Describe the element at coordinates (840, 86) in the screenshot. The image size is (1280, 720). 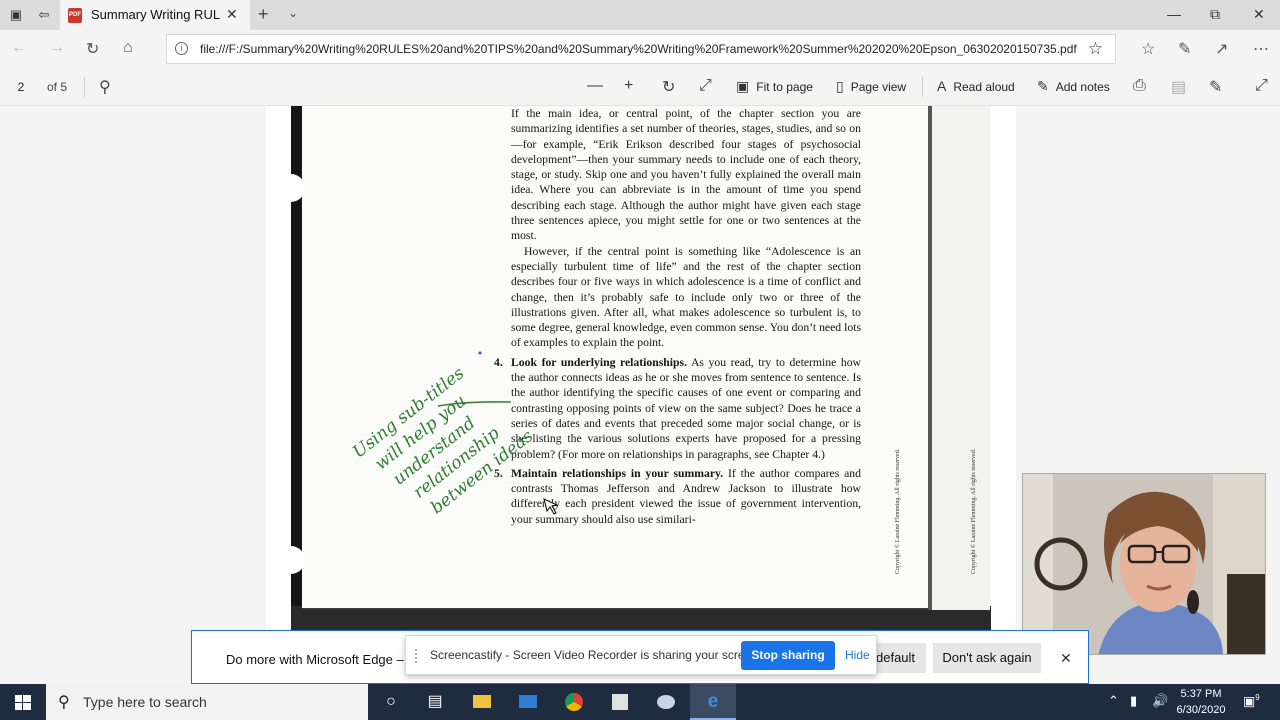
I see `page-view-icon: ▯` at that location.